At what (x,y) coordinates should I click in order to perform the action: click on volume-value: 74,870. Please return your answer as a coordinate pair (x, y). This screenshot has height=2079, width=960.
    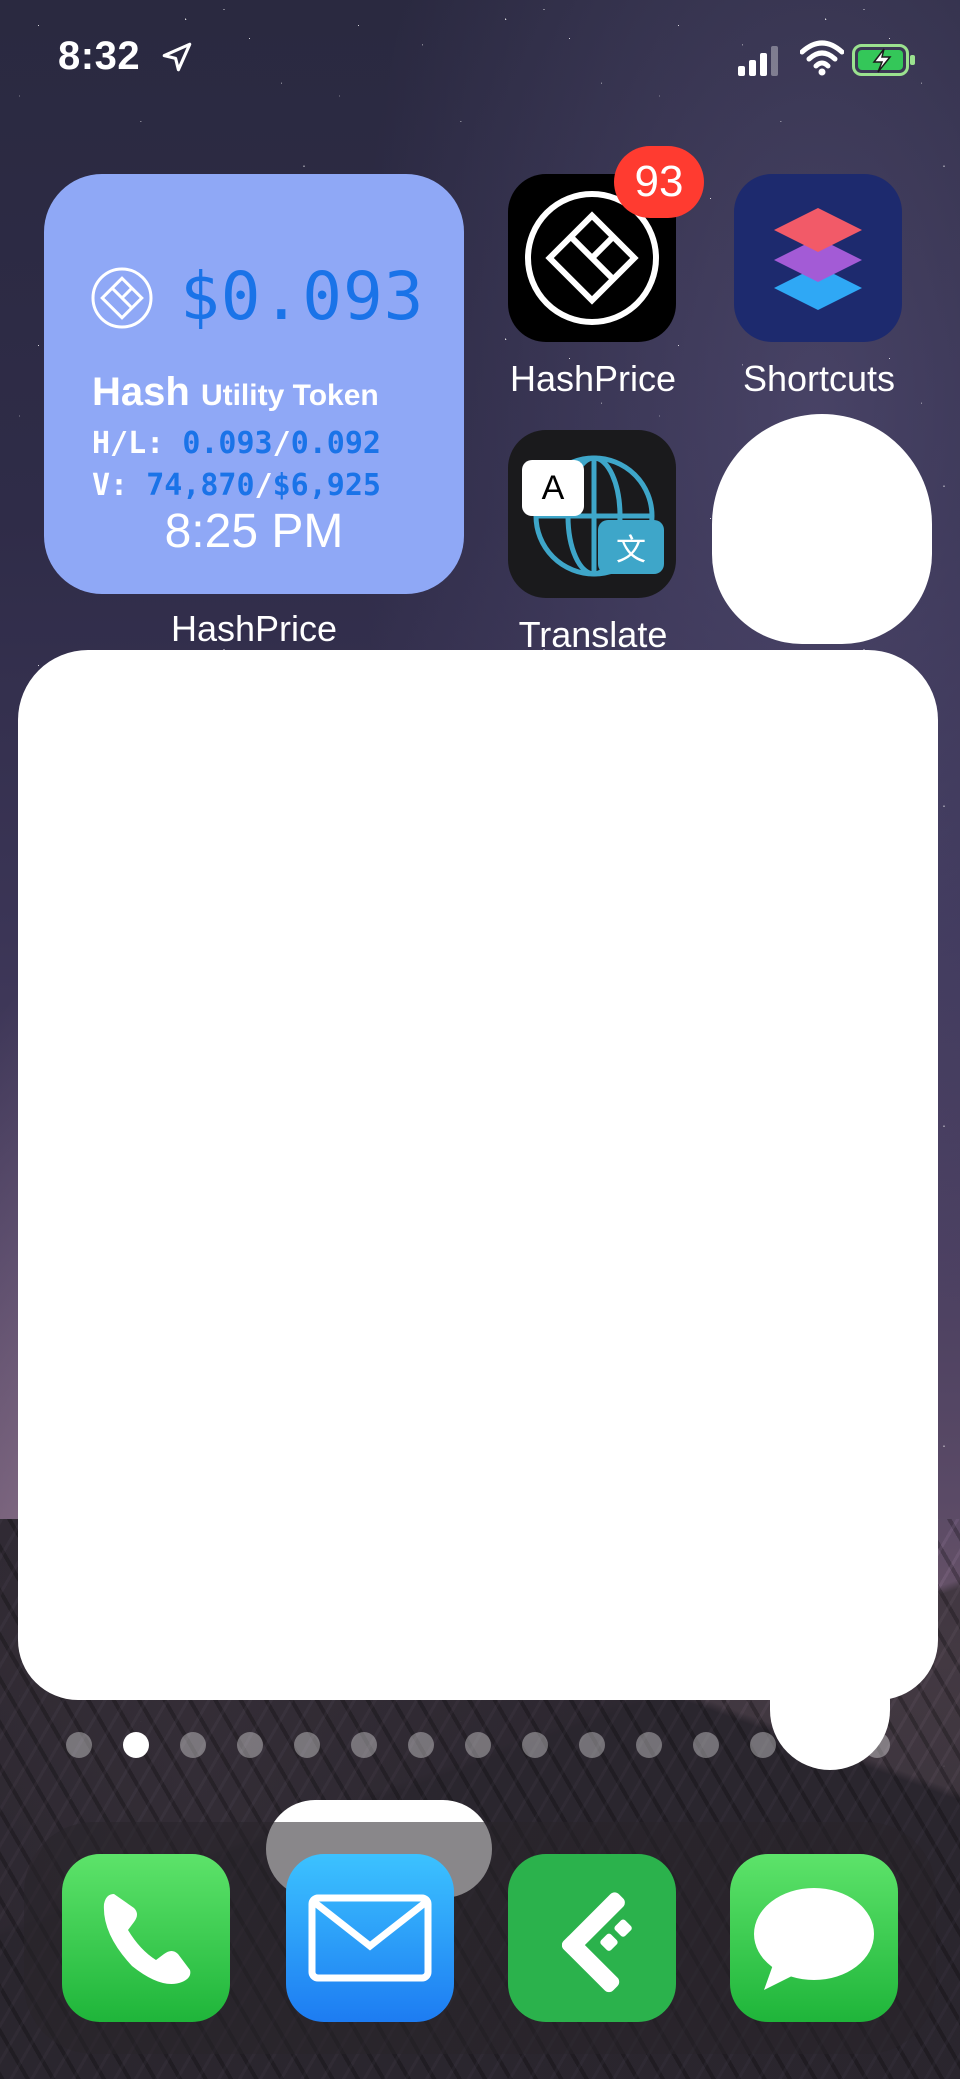
    Looking at the image, I should click on (200, 485).